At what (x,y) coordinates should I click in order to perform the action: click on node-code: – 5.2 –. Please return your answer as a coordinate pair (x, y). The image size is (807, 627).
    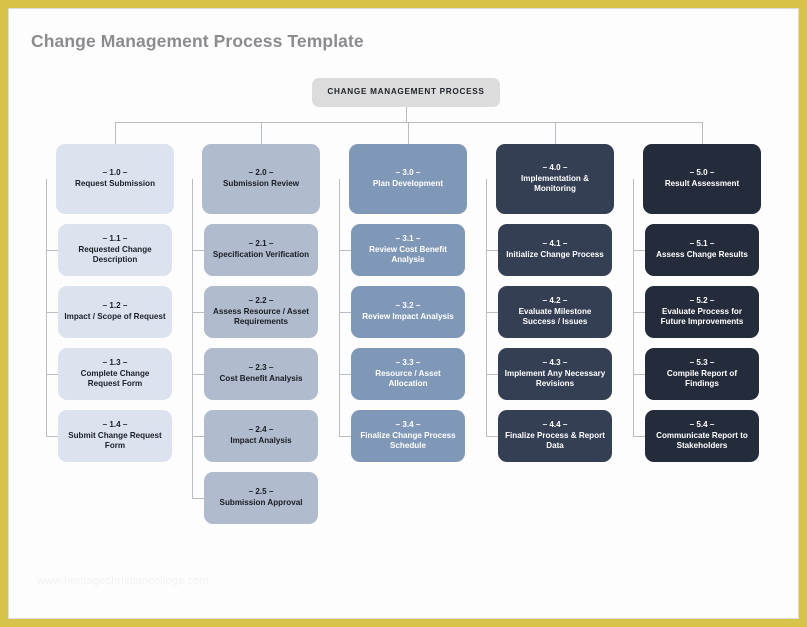
    Looking at the image, I should click on (702, 300).